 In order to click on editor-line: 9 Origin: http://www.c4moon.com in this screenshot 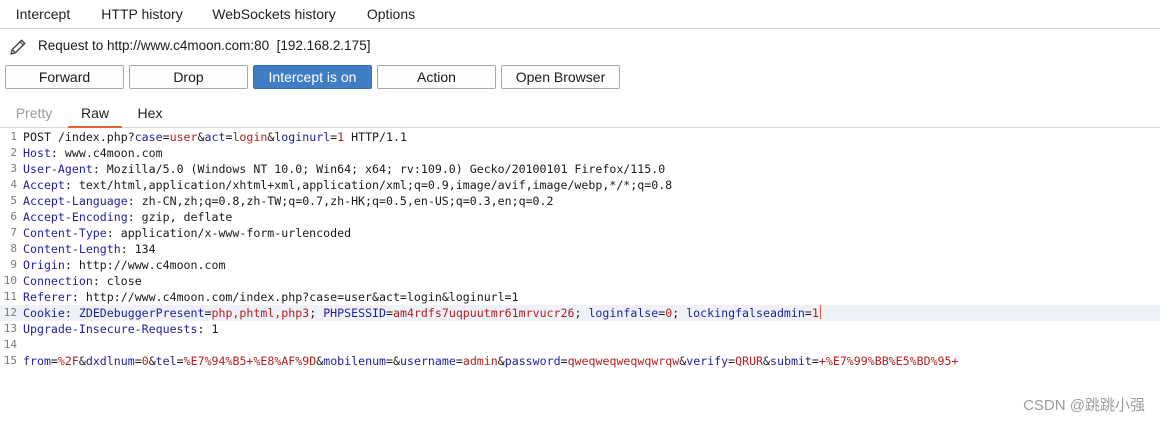, I will do `click(580, 265)`.